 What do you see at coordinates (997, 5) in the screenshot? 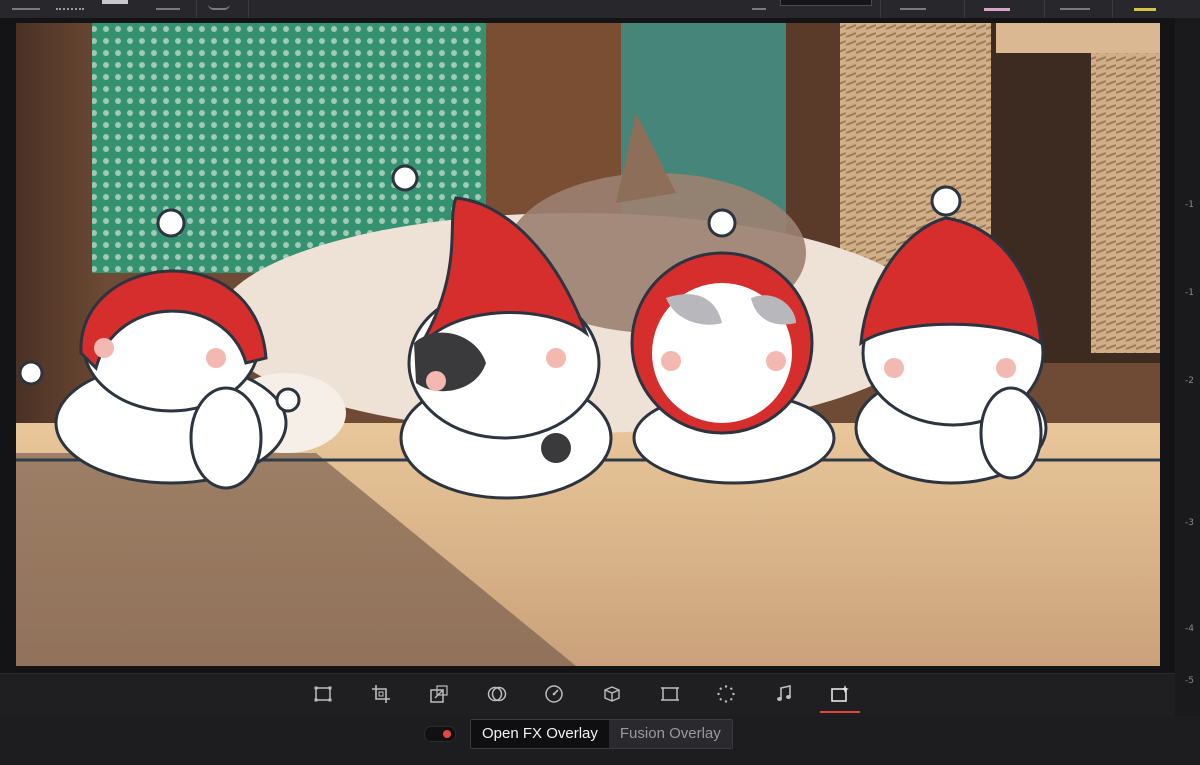
I see `color-chip-button` at bounding box center [997, 5].